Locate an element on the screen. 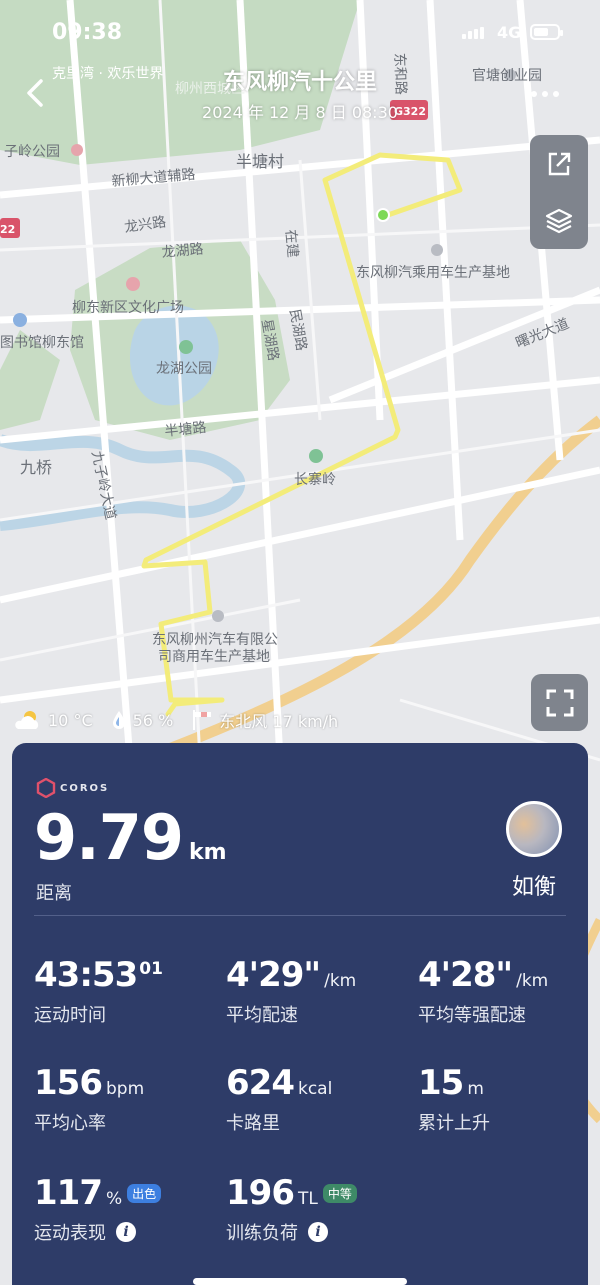 This screenshot has width=600, height=1285. stat-calories-value: 624 is located at coordinates (260, 1083).